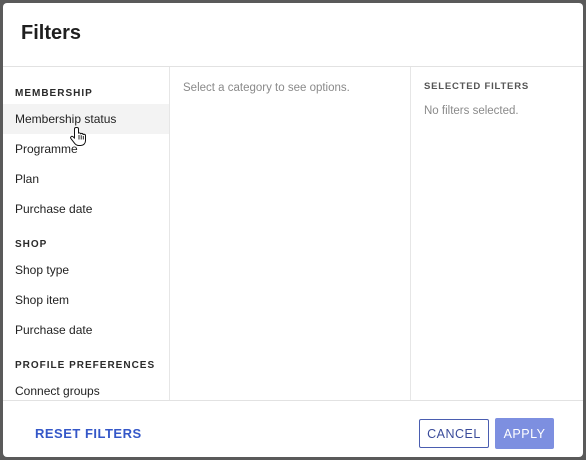 This screenshot has width=586, height=460. I want to click on dialog-footer: RESET FILTERS CANCEL APPLY, so click(293, 428).